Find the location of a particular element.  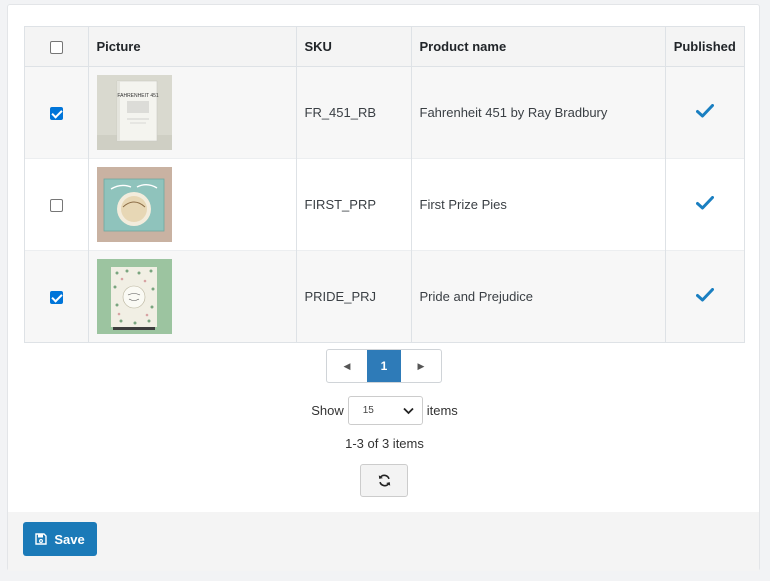

caret-left-icon: ◀ is located at coordinates (347, 365).